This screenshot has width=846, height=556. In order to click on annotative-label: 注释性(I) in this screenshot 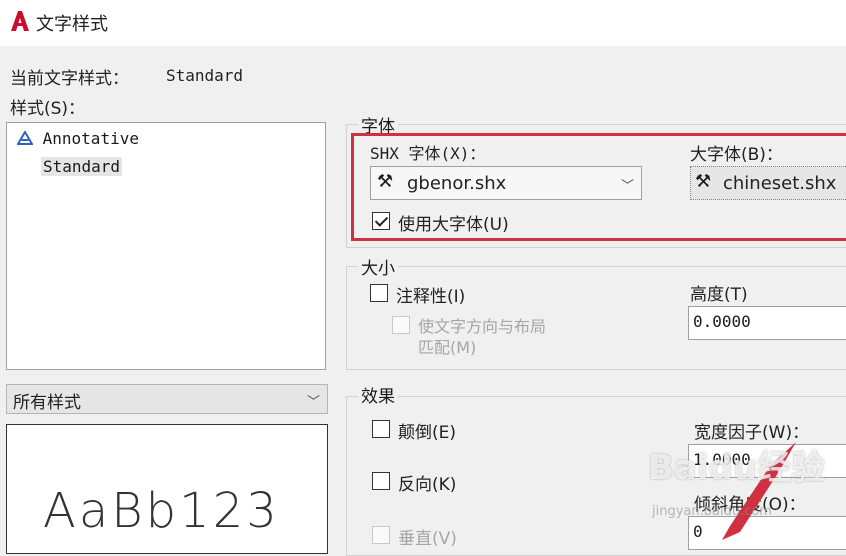, I will do `click(431, 297)`.